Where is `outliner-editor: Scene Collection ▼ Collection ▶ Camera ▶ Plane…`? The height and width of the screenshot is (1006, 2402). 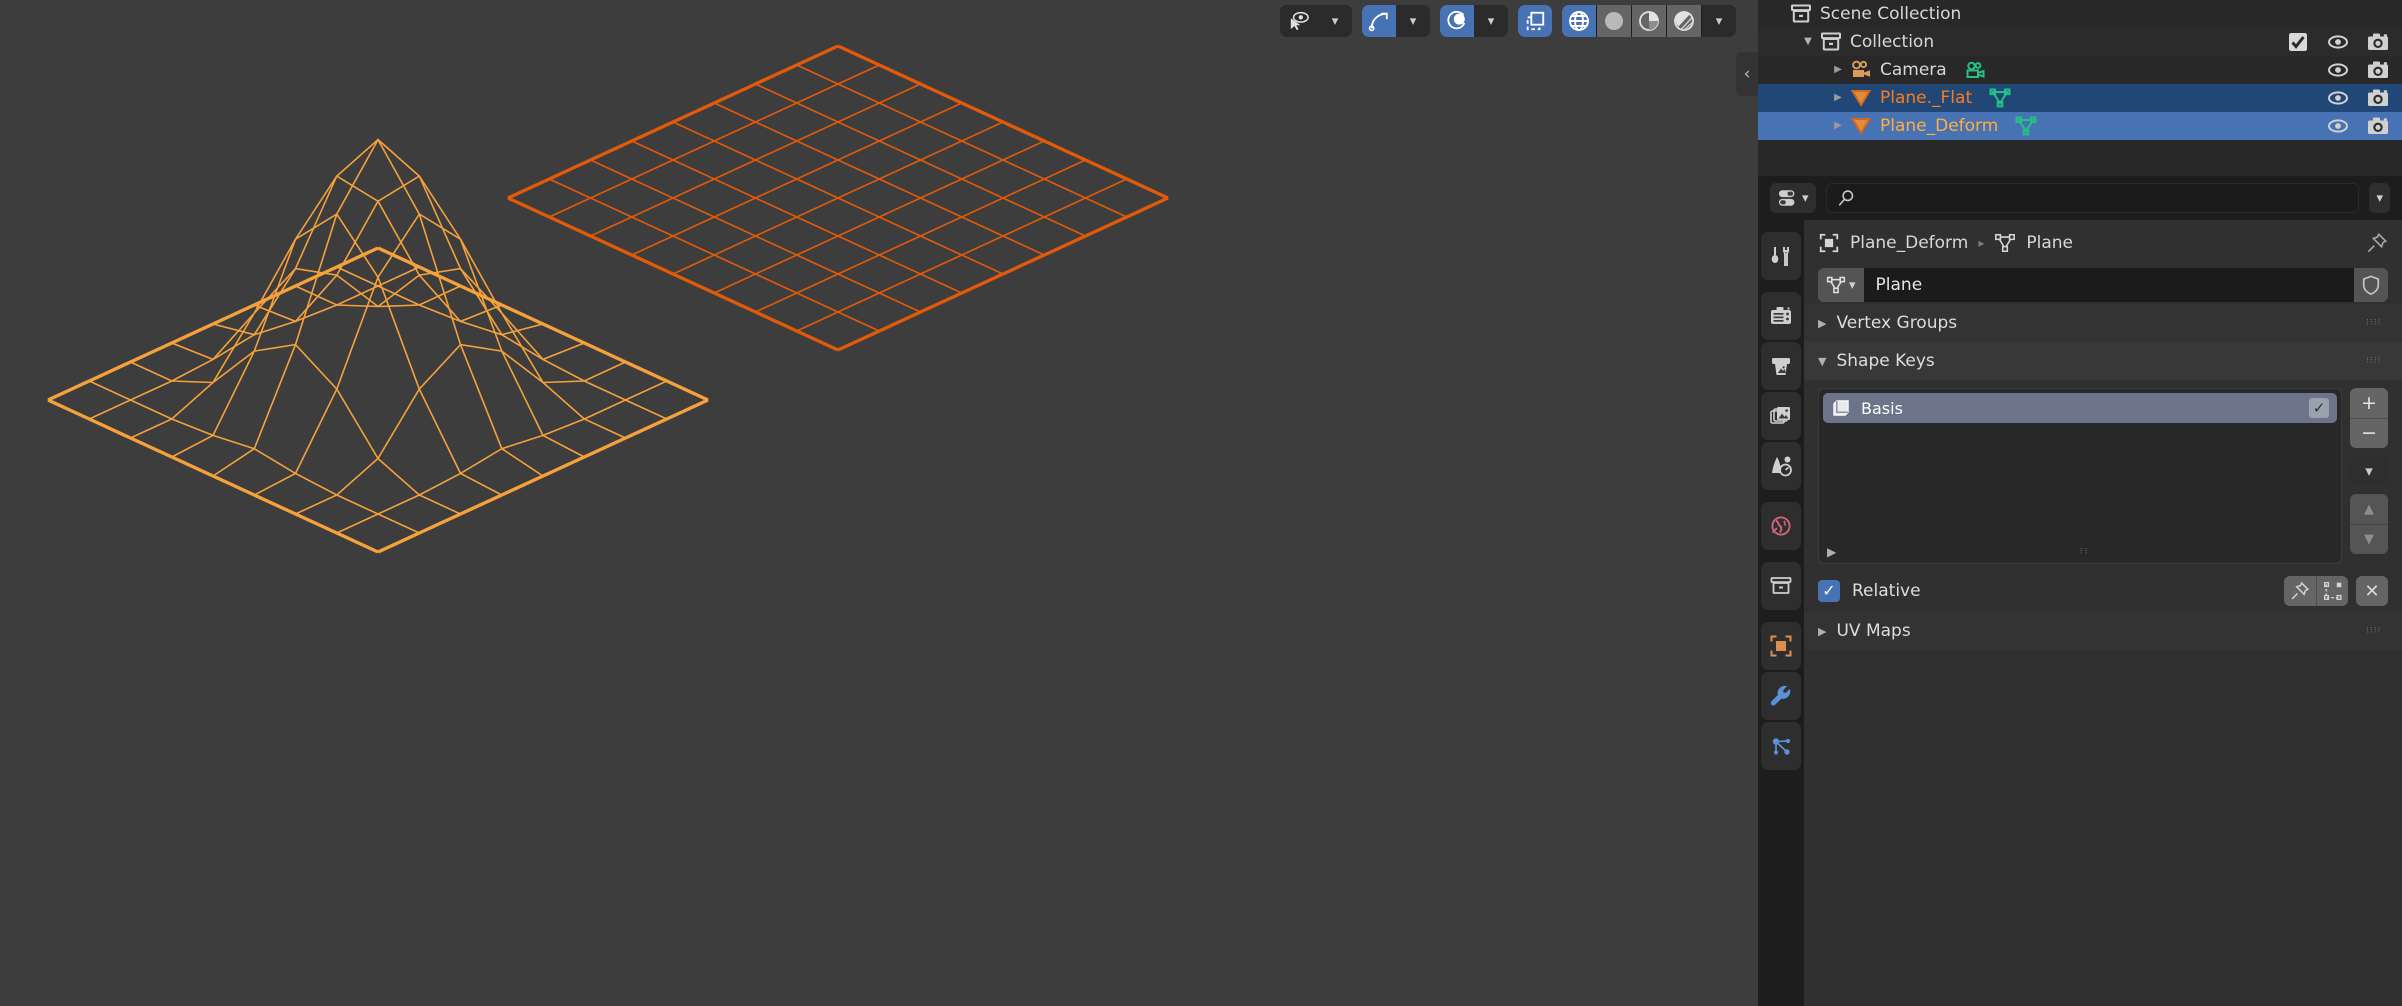
outliner-editor: Scene Collection ▼ Collection ▶ Camera ▶ Plane… is located at coordinates (2080, 88).